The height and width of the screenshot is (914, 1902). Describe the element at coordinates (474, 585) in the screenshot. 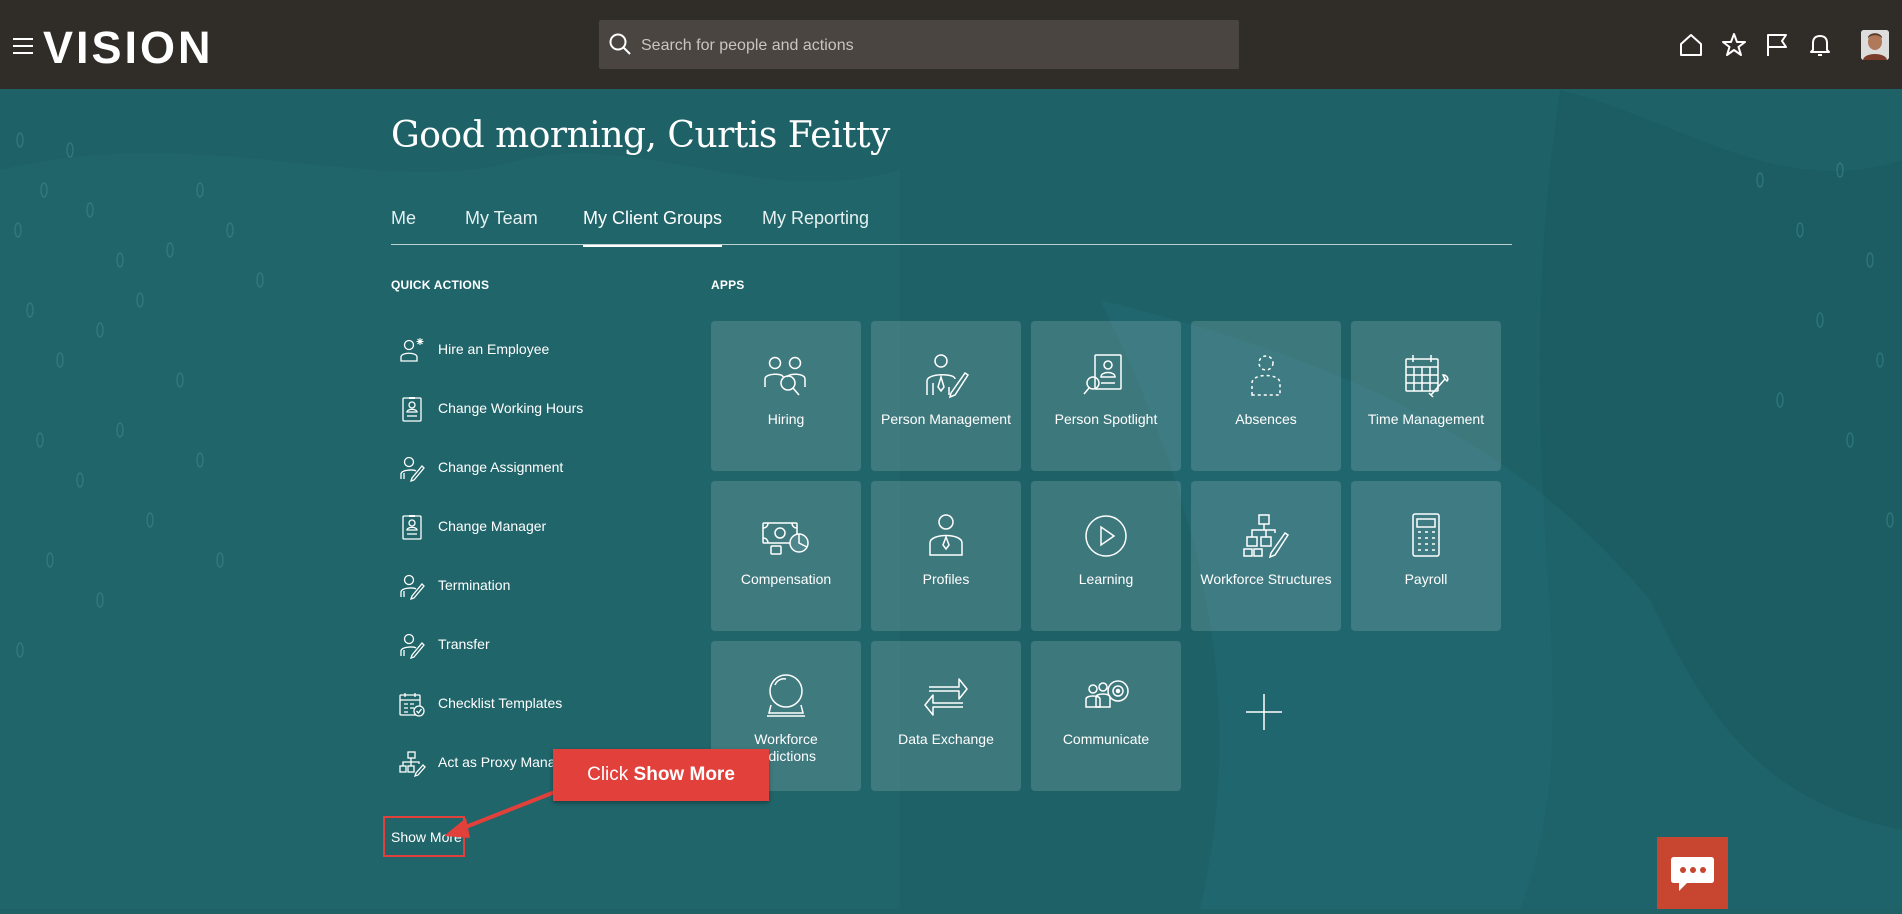

I see `quick-action-label: Termination` at that location.